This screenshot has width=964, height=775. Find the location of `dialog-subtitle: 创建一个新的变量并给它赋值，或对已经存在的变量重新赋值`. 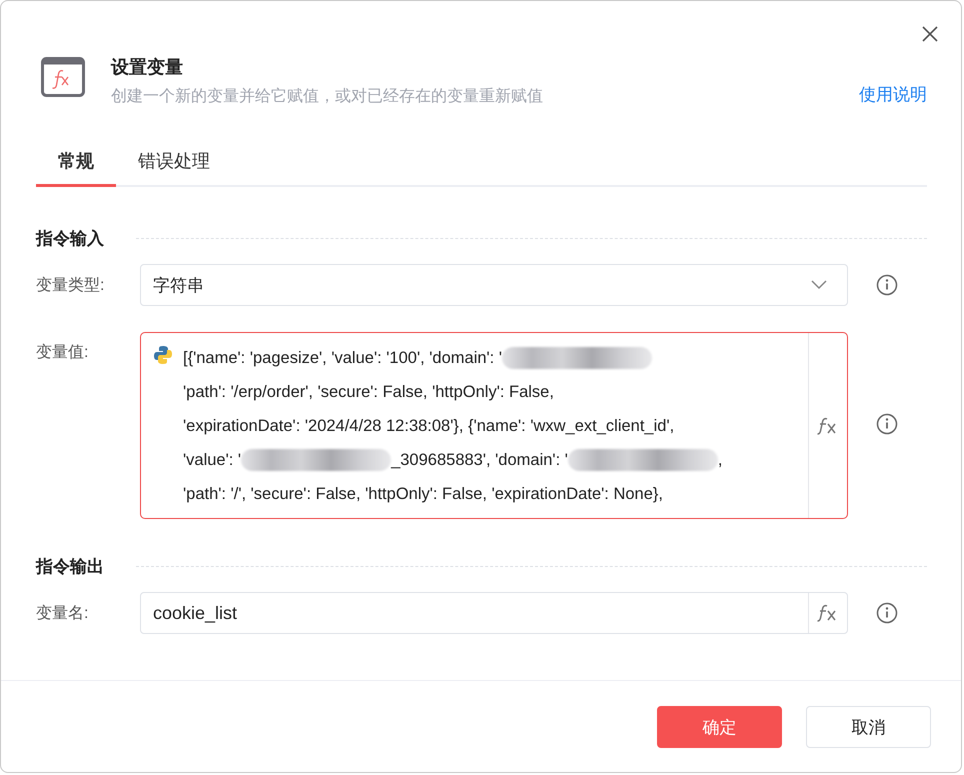

dialog-subtitle: 创建一个新的变量并给它赋值，或对已经存在的变量重新赋值 is located at coordinates (327, 96).